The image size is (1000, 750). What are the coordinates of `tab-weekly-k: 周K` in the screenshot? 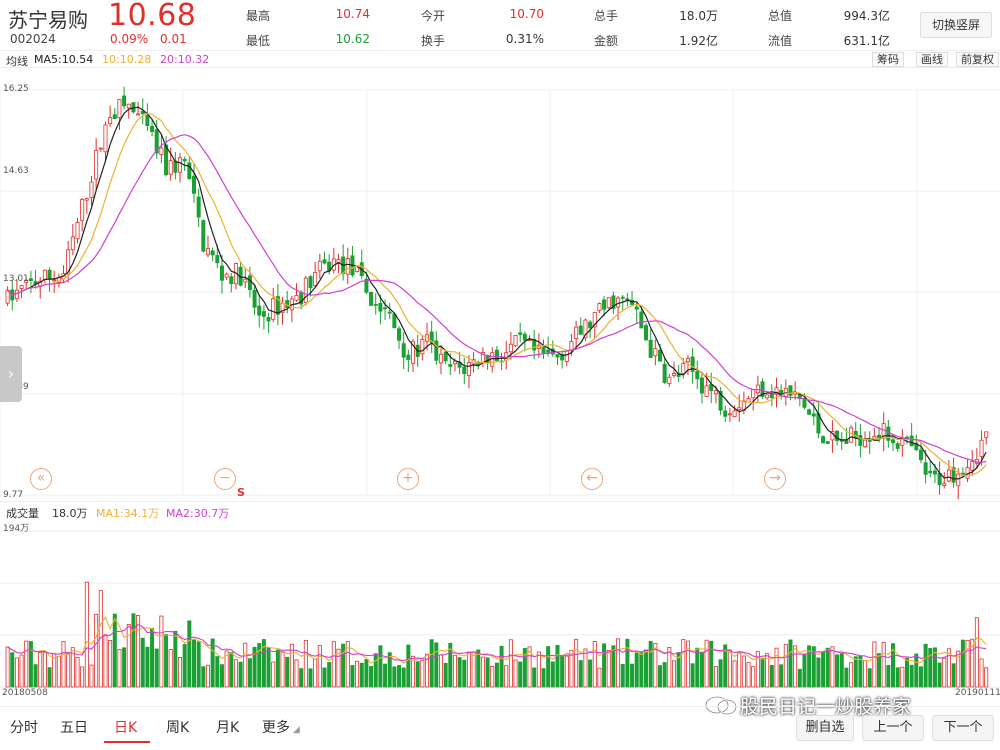 It's located at (177, 727).